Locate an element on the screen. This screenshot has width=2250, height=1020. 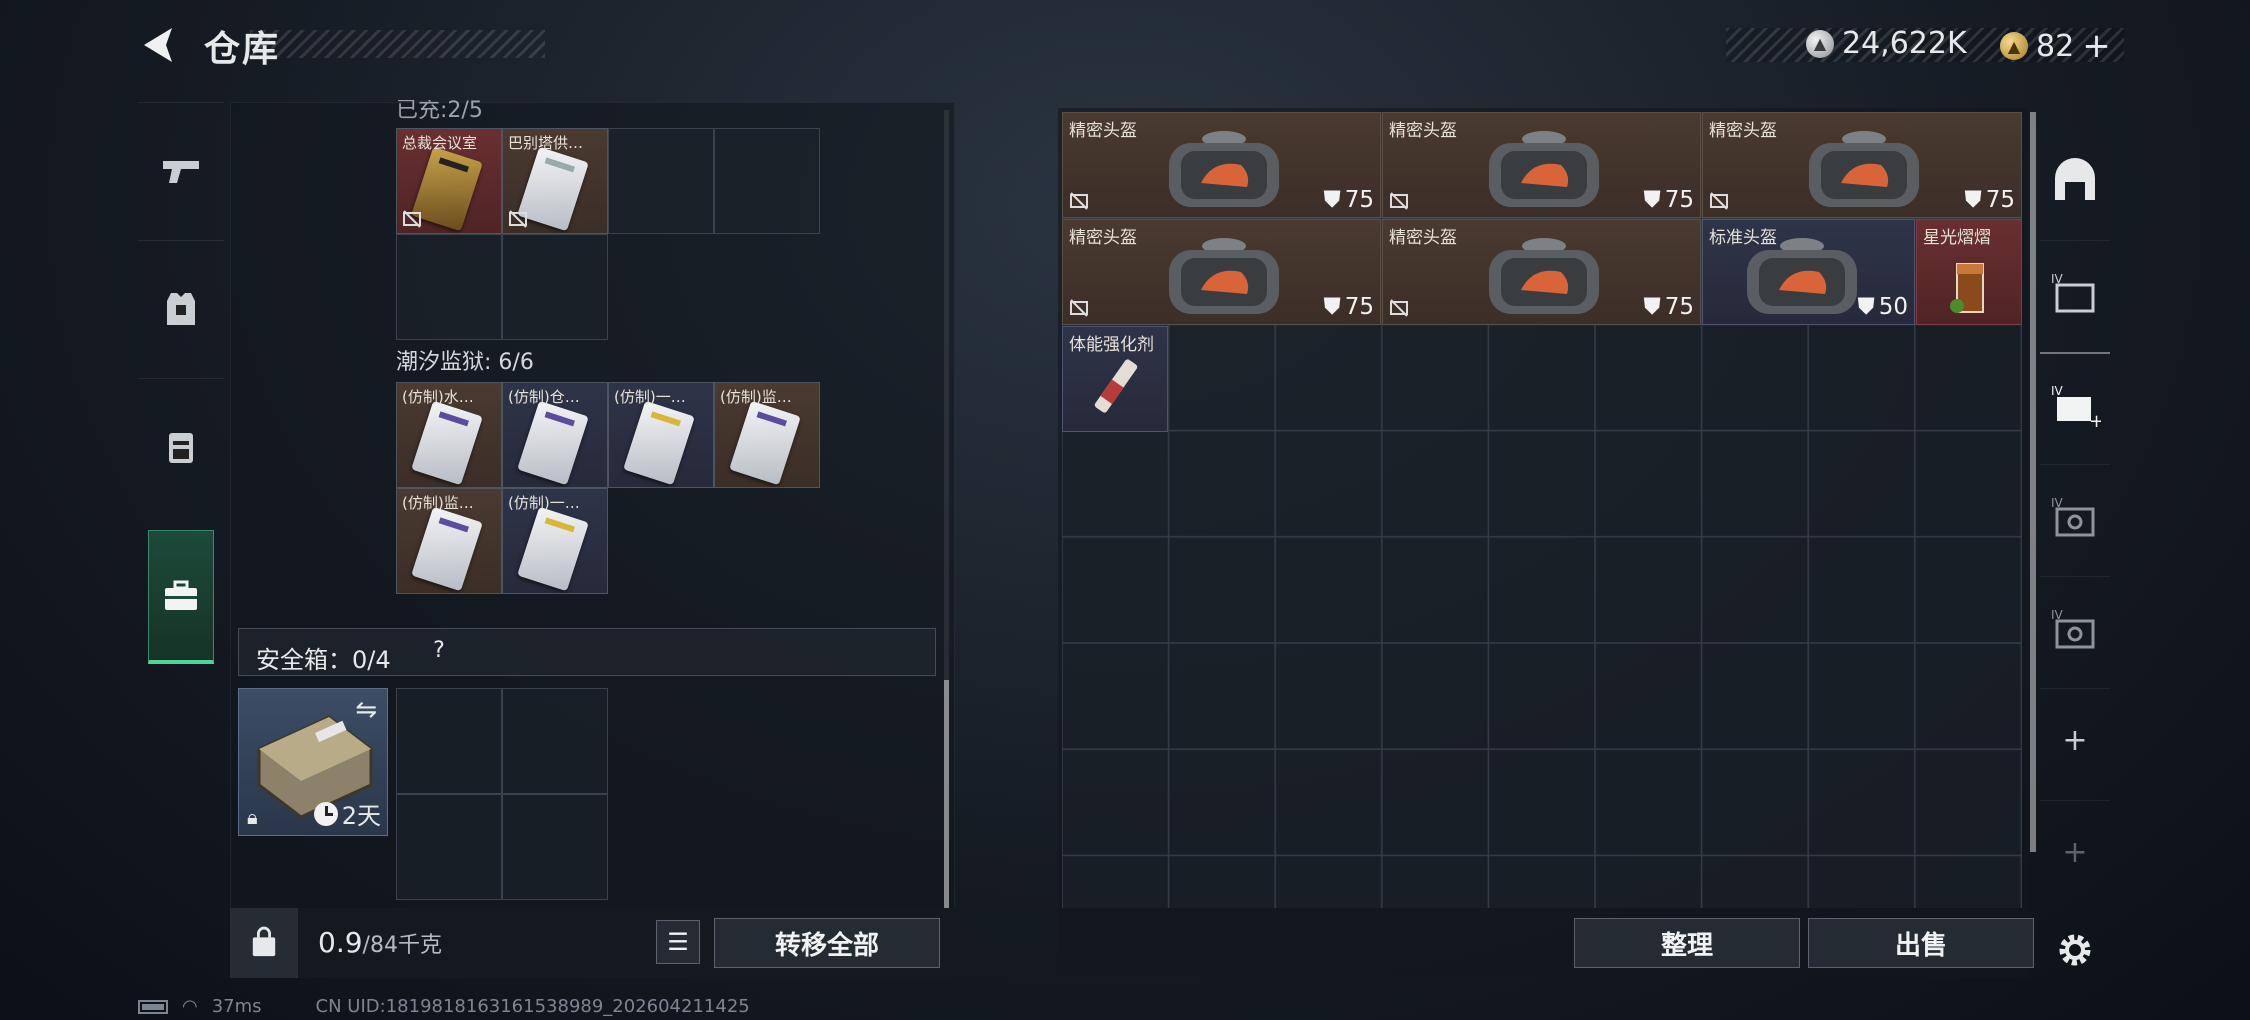
gold-currency: ▲ 82 + is located at coordinates (2055, 46).